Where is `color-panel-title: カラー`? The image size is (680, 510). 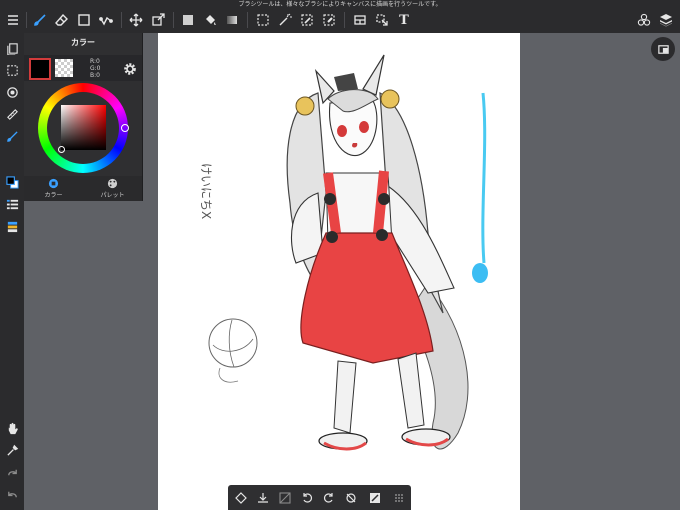 color-panel-title: カラー is located at coordinates (83, 42).